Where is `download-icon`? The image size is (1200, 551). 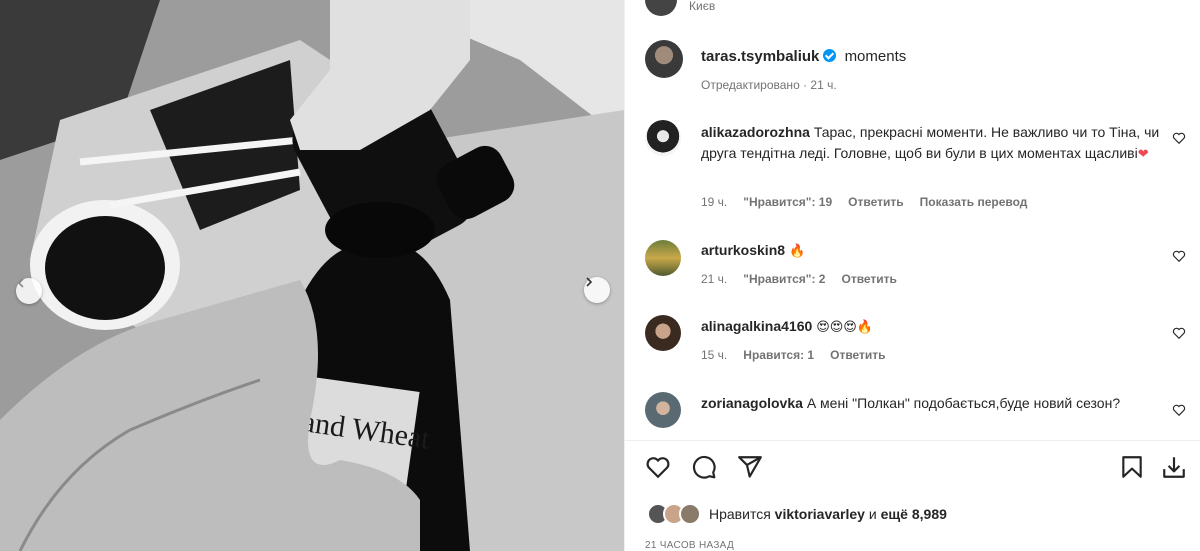 download-icon is located at coordinates (1174, 467).